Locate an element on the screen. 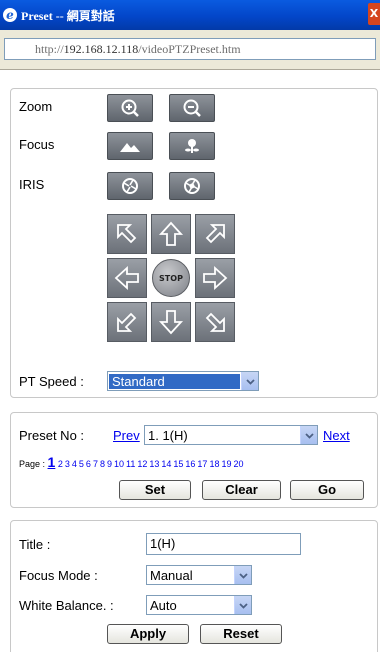 The height and width of the screenshot is (652, 380). stop-button: STOP is located at coordinates (171, 278).